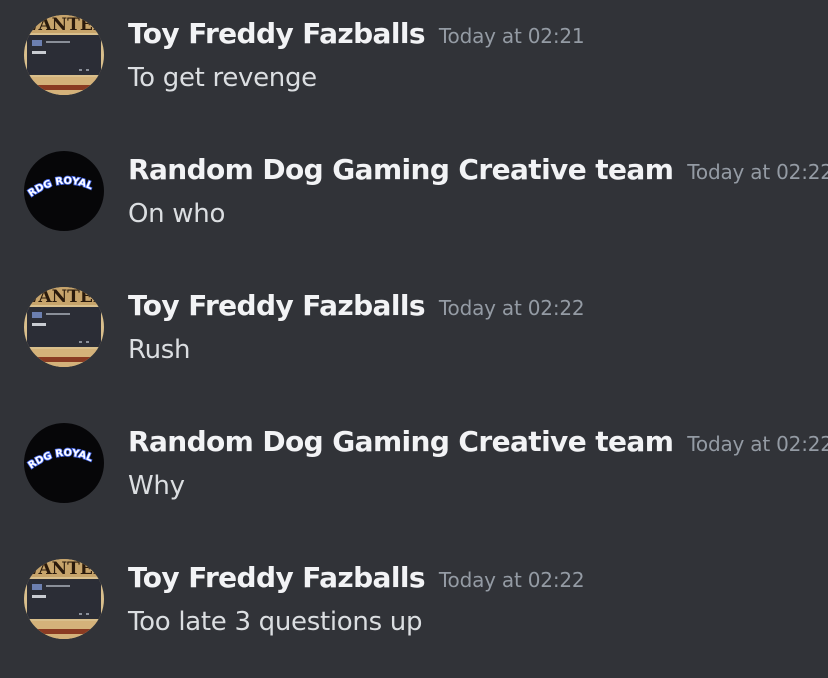  What do you see at coordinates (177, 214) in the screenshot?
I see `message-content: On who` at bounding box center [177, 214].